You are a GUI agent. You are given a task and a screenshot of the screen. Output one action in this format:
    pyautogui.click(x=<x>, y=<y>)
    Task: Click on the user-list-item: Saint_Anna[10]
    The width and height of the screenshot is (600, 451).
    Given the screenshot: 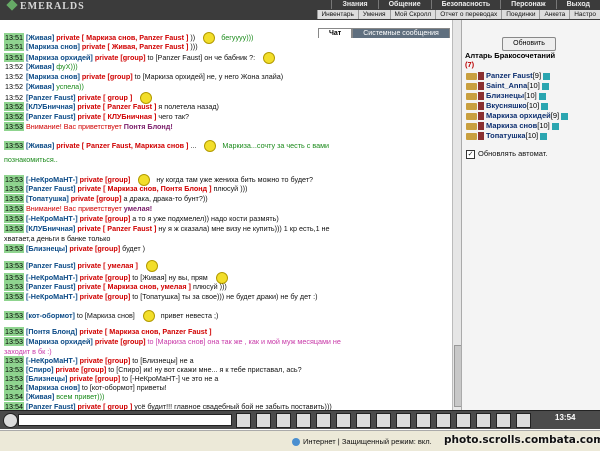 What is the action you would take?
    pyautogui.click(x=507, y=86)
    